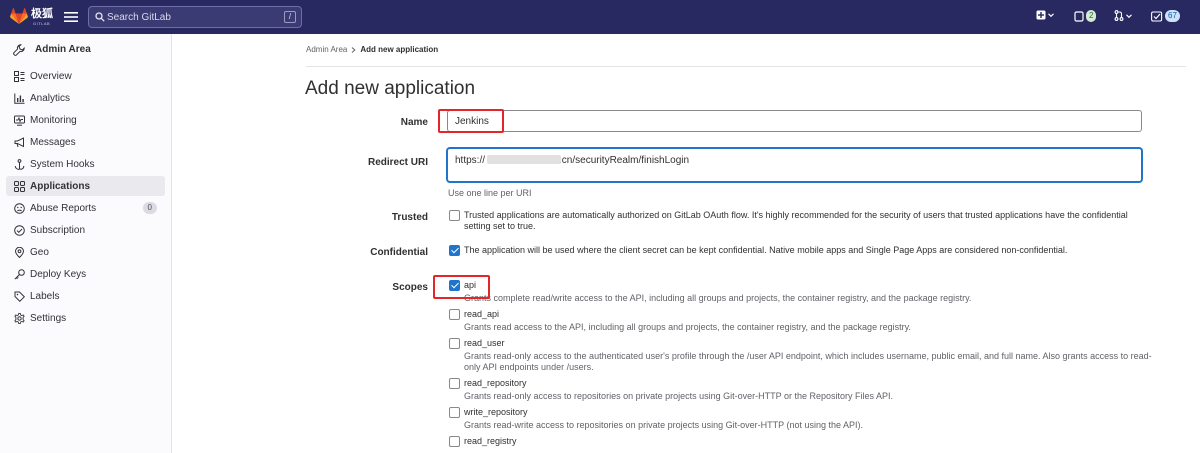 The image size is (1200, 453). Describe the element at coordinates (19, 186) in the screenshot. I see `applications-icon` at that location.